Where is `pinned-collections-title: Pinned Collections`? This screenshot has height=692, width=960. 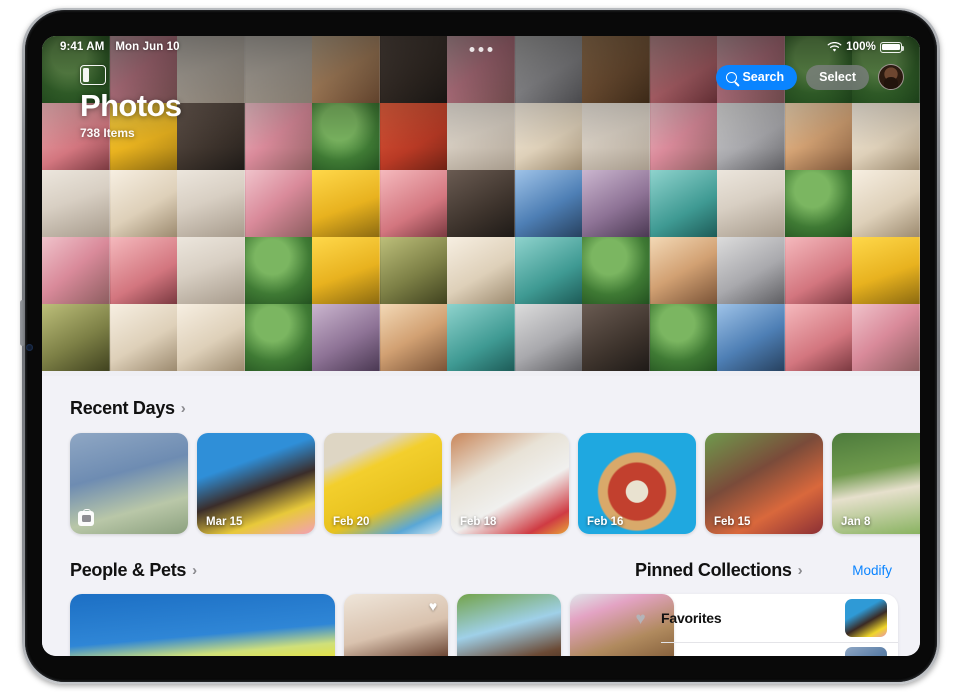 pinned-collections-title: Pinned Collections is located at coordinates (713, 570).